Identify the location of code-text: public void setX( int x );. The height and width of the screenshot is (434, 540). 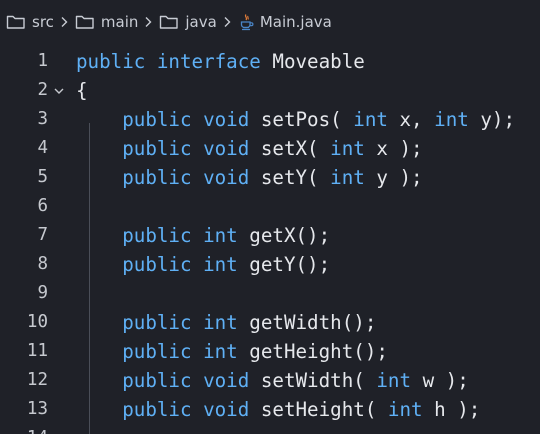
(249, 148).